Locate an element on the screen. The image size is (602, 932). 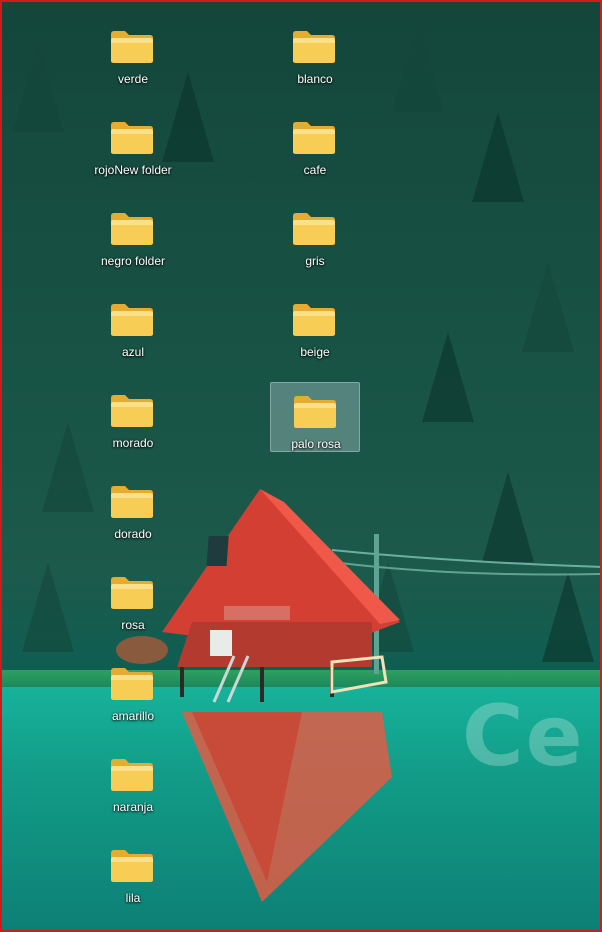
desktop-icon: azul is located at coordinates (133, 326).